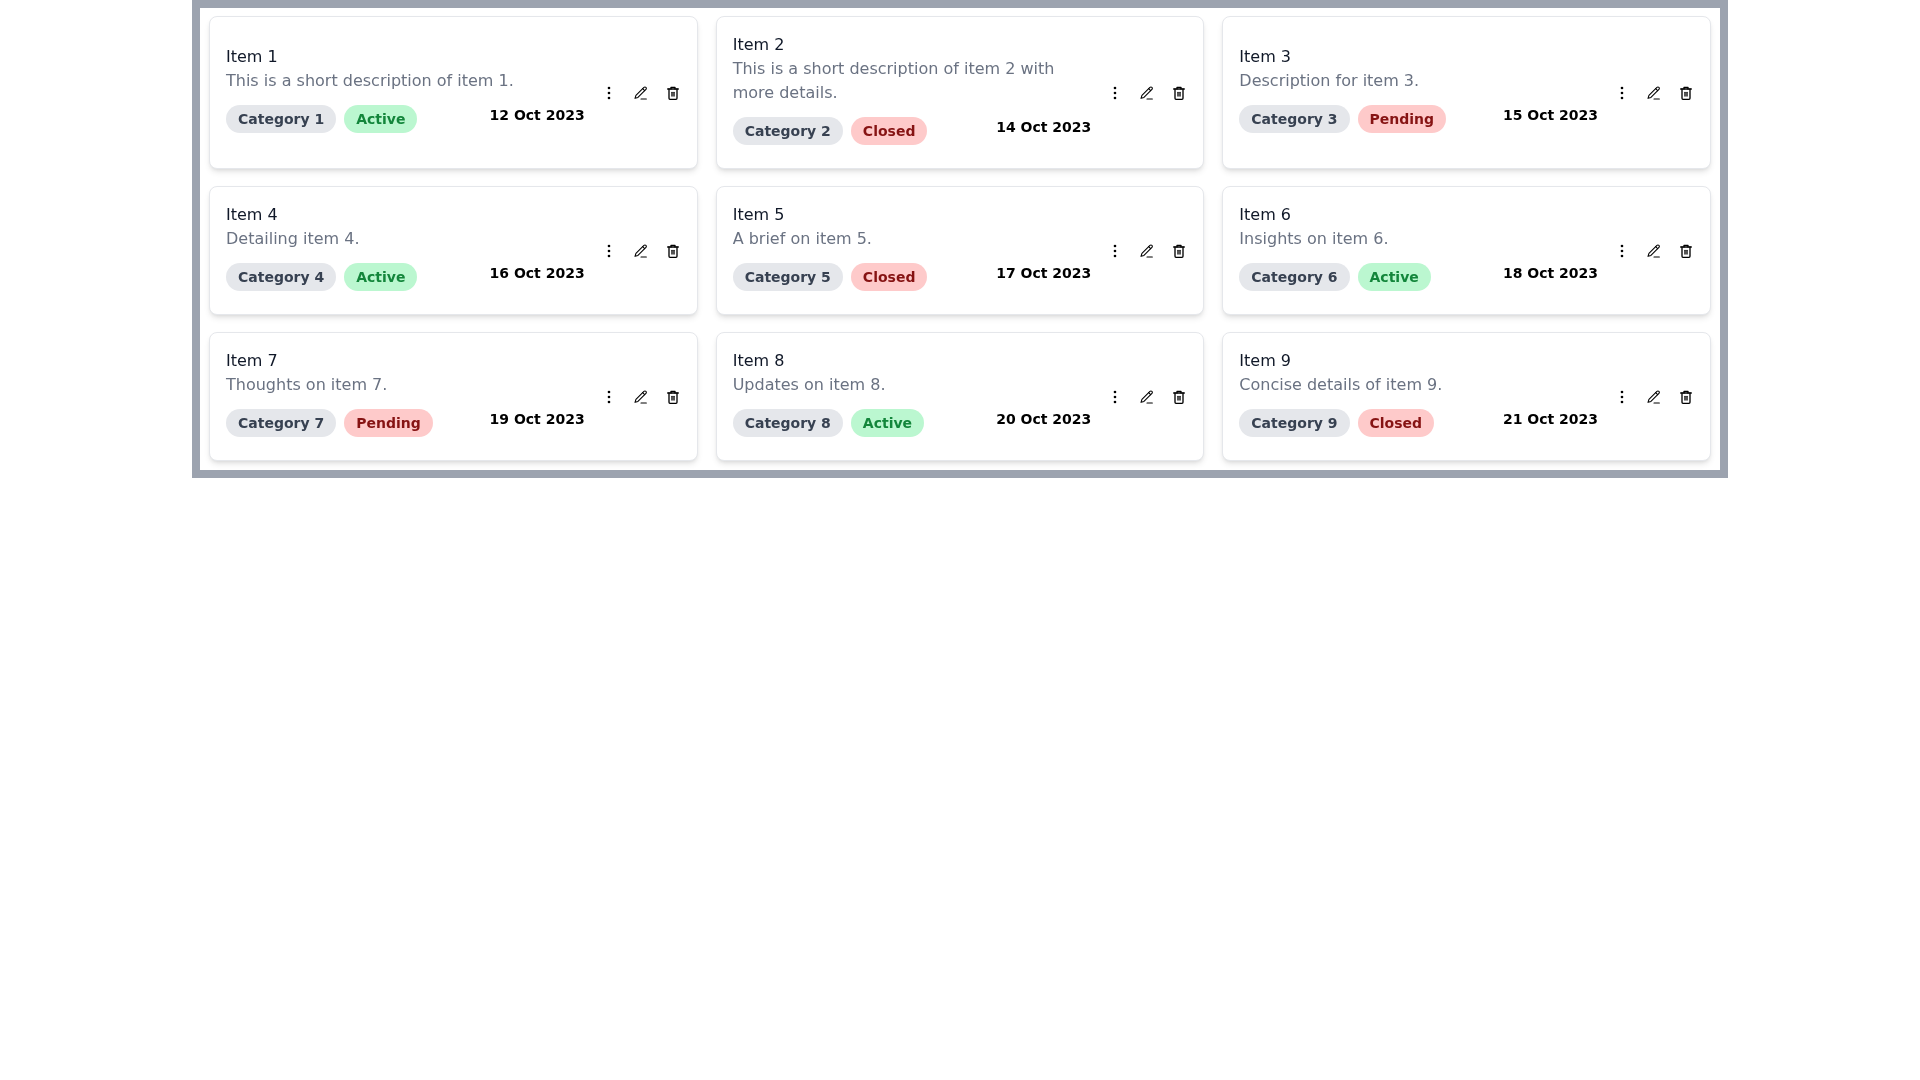 This screenshot has width=1920, height=1080. Describe the element at coordinates (802, 239) in the screenshot. I see `item-description: A brief on item 5.` at that location.